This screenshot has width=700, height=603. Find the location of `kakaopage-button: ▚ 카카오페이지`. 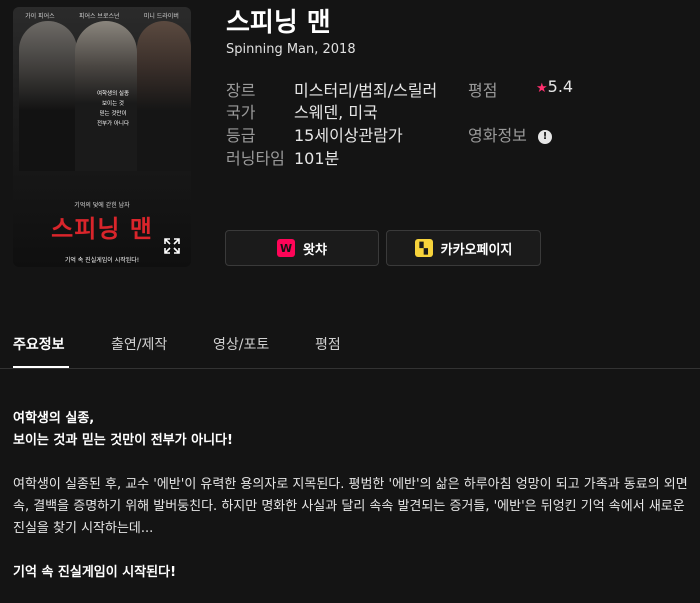

kakaopage-button: ▚ 카카오페이지 is located at coordinates (463, 248).